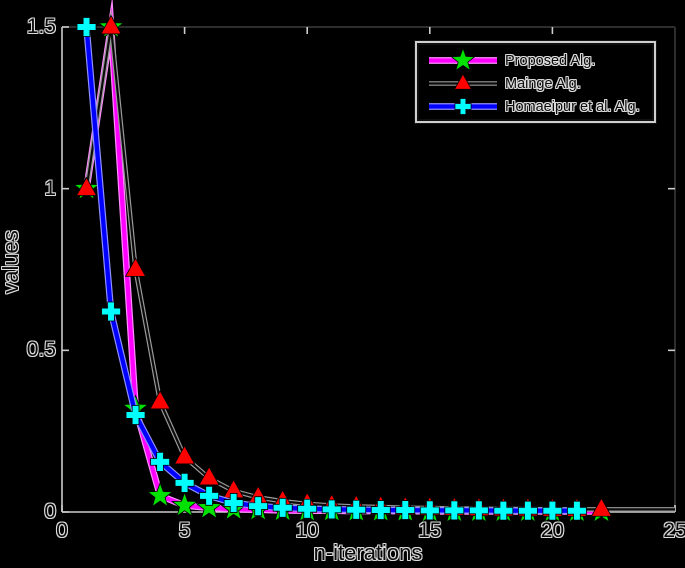 This screenshot has height=568, width=685. Describe the element at coordinates (550, 60) in the screenshot. I see `legend-label: Proposed Alg.` at that location.